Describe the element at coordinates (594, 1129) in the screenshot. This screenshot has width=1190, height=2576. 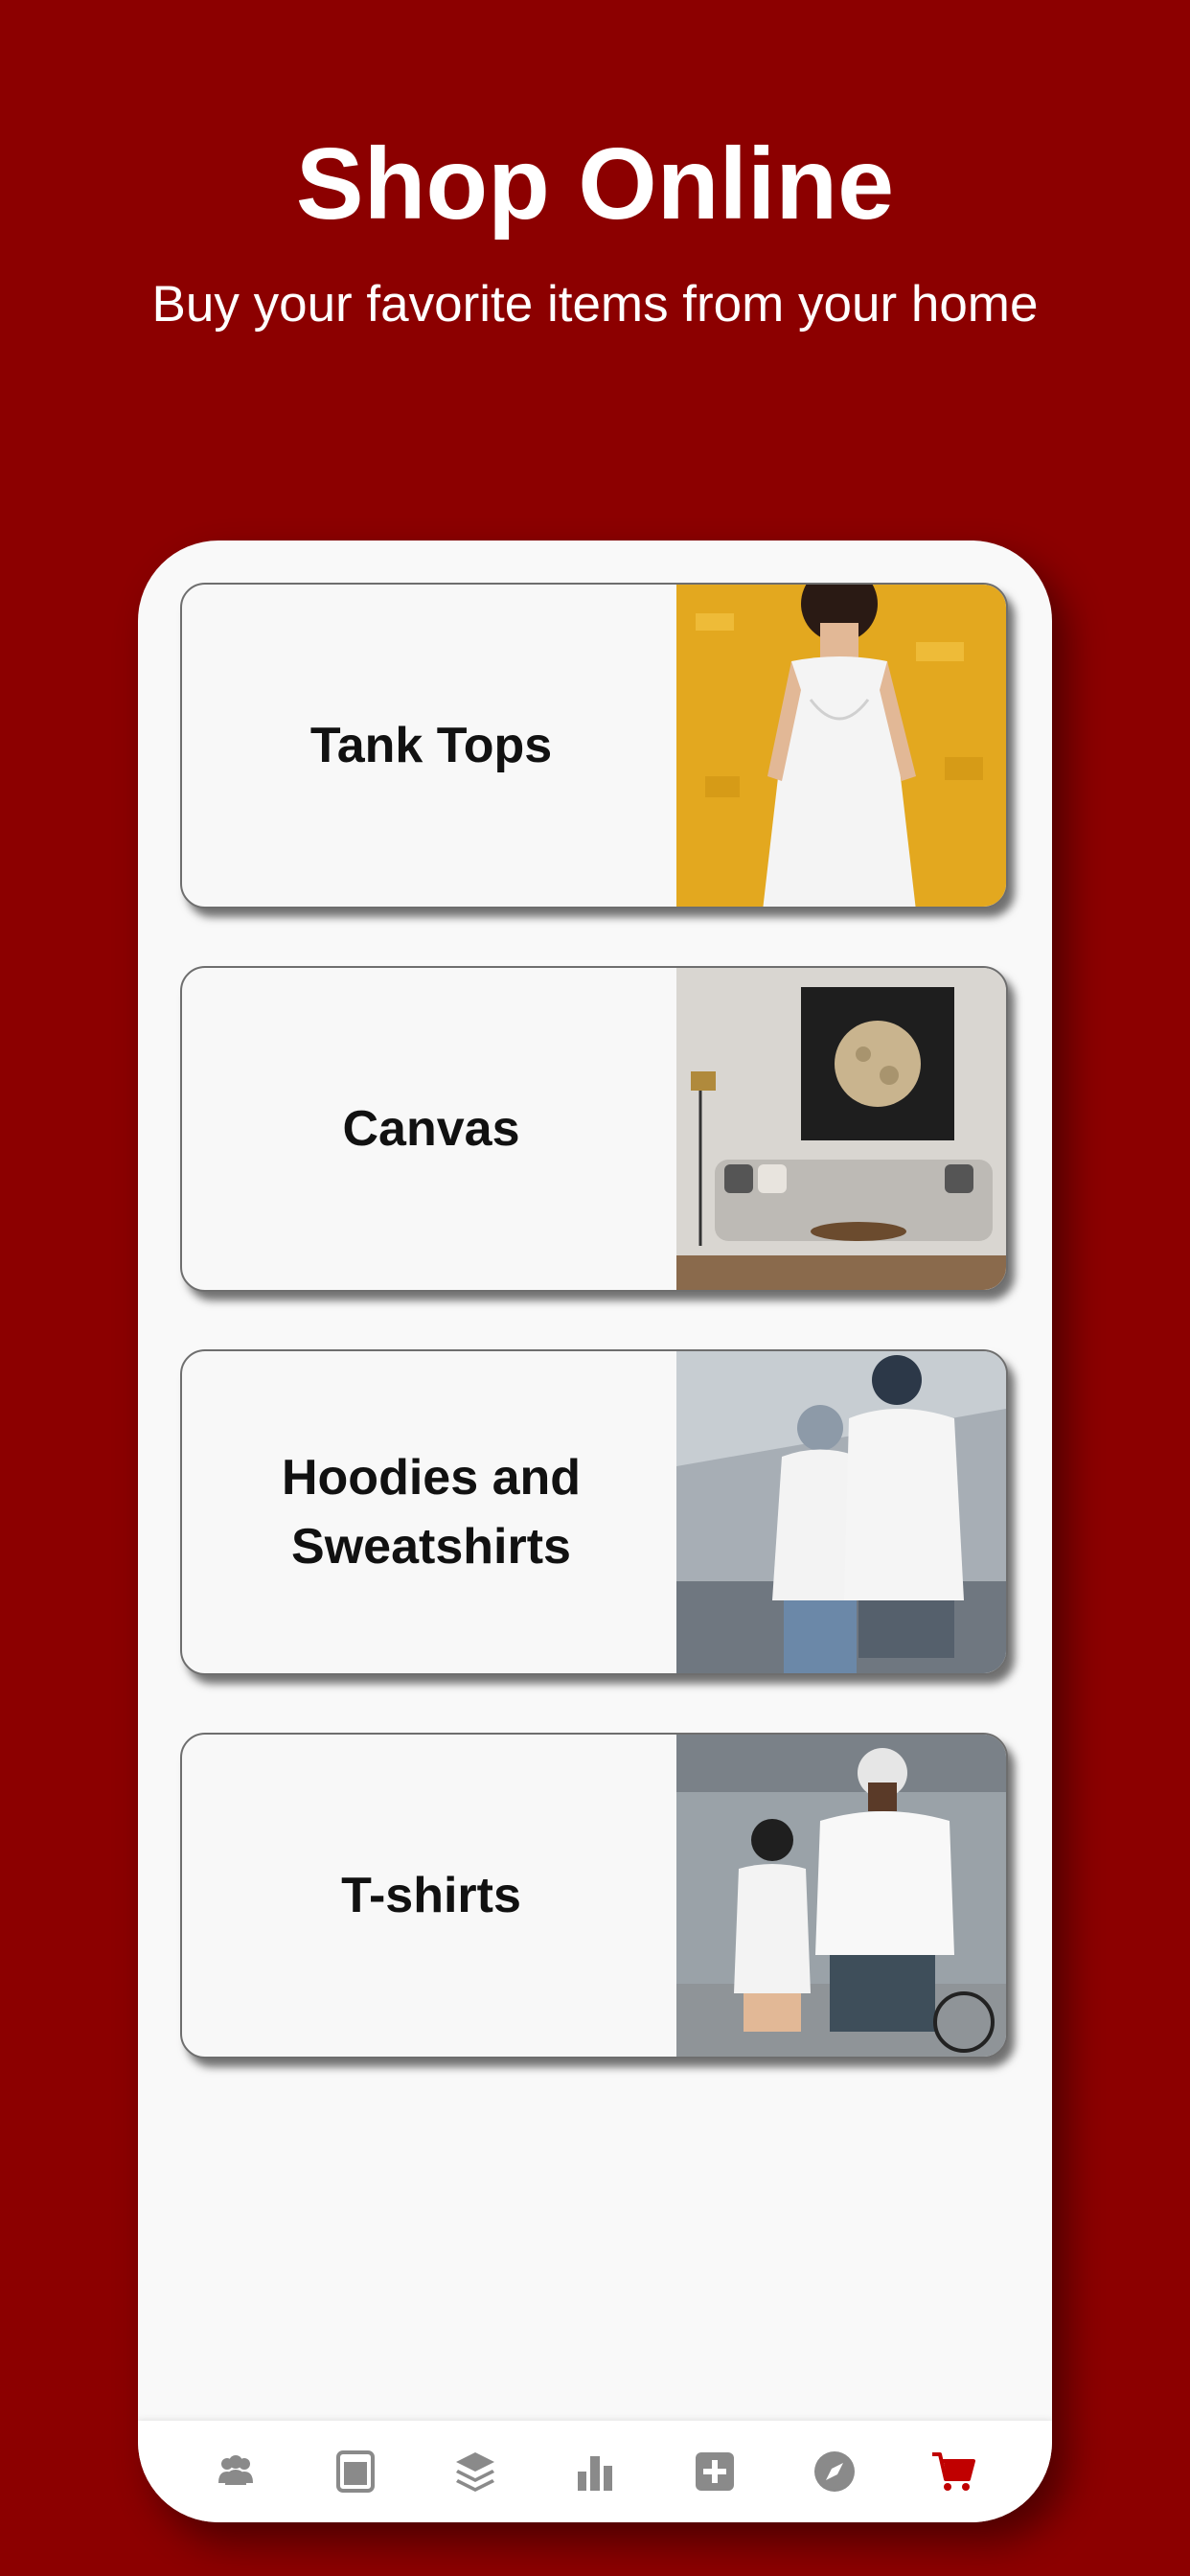
I see `category-card-canvas: Canvas` at that location.